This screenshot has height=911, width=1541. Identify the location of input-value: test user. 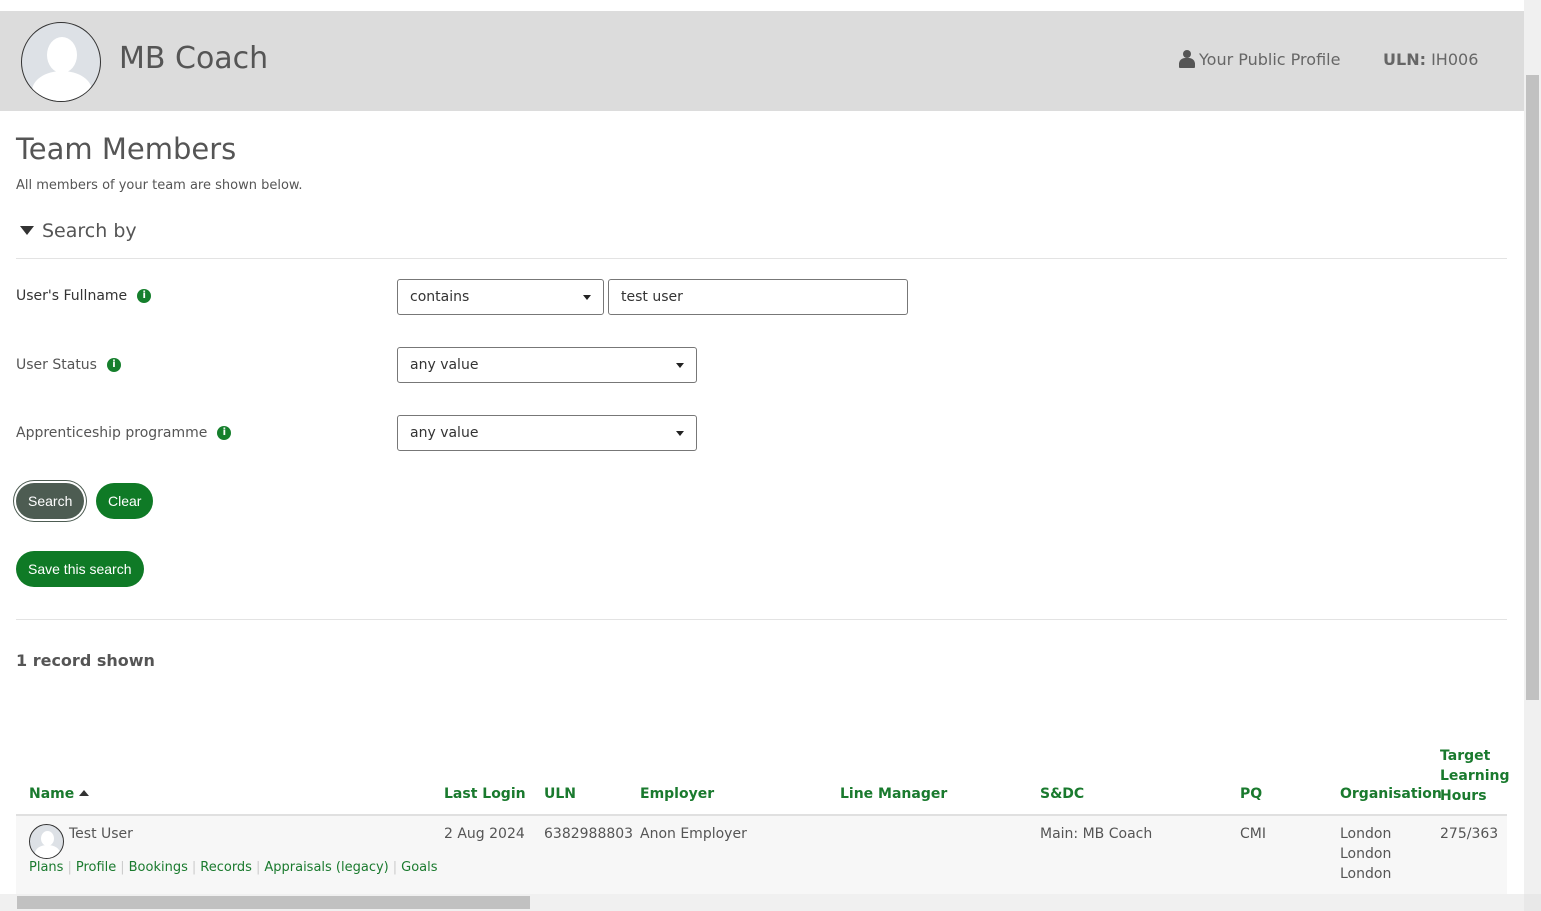
(652, 297).